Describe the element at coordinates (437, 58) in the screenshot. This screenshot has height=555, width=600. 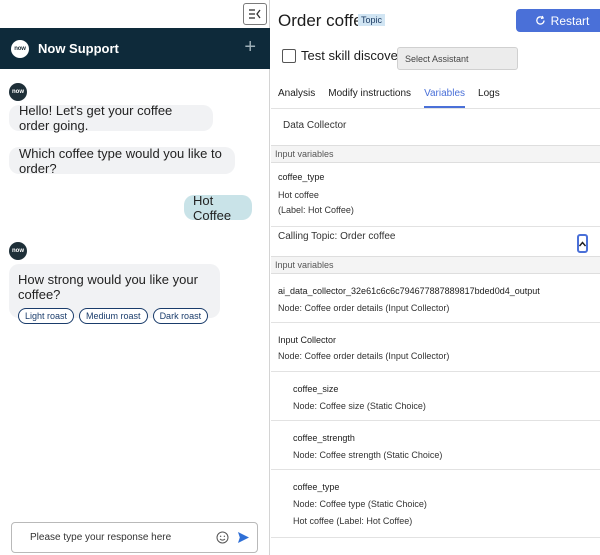
I see `select-assistant-placeholder: Select Assistant` at that location.